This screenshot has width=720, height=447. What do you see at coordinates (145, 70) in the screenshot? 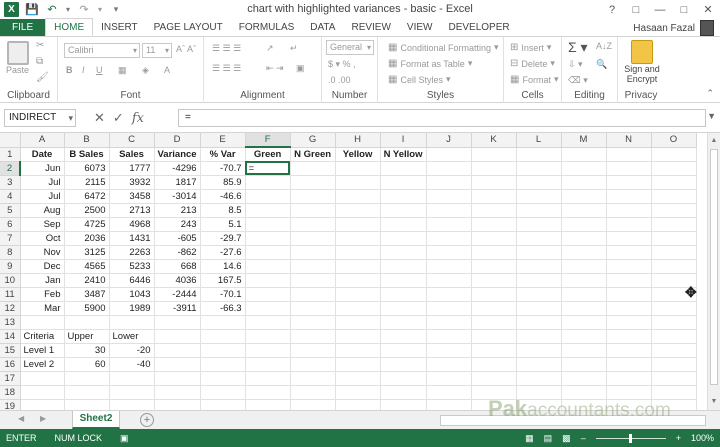
I see `fill-color-icon: ◈` at bounding box center [145, 70].